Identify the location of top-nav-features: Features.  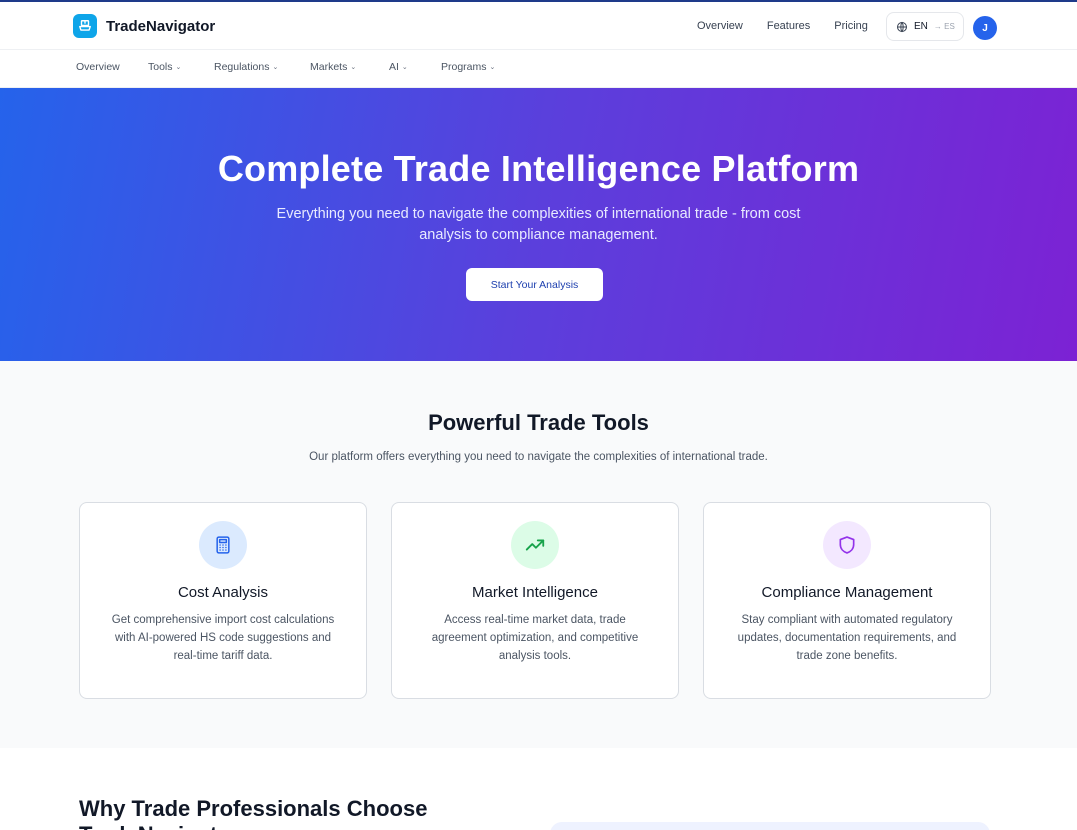
(788, 26).